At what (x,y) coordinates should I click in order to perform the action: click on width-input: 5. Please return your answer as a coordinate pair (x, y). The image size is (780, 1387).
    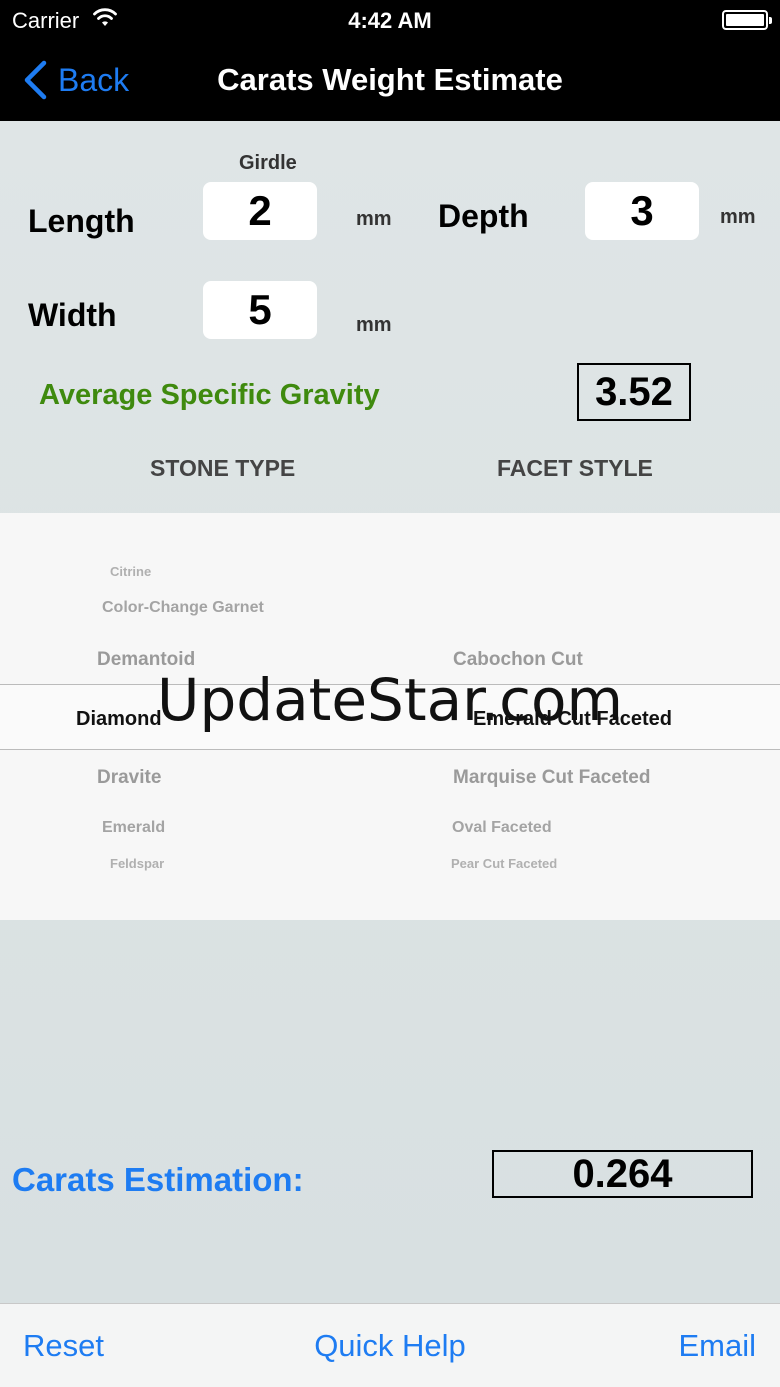
    Looking at the image, I should click on (260, 310).